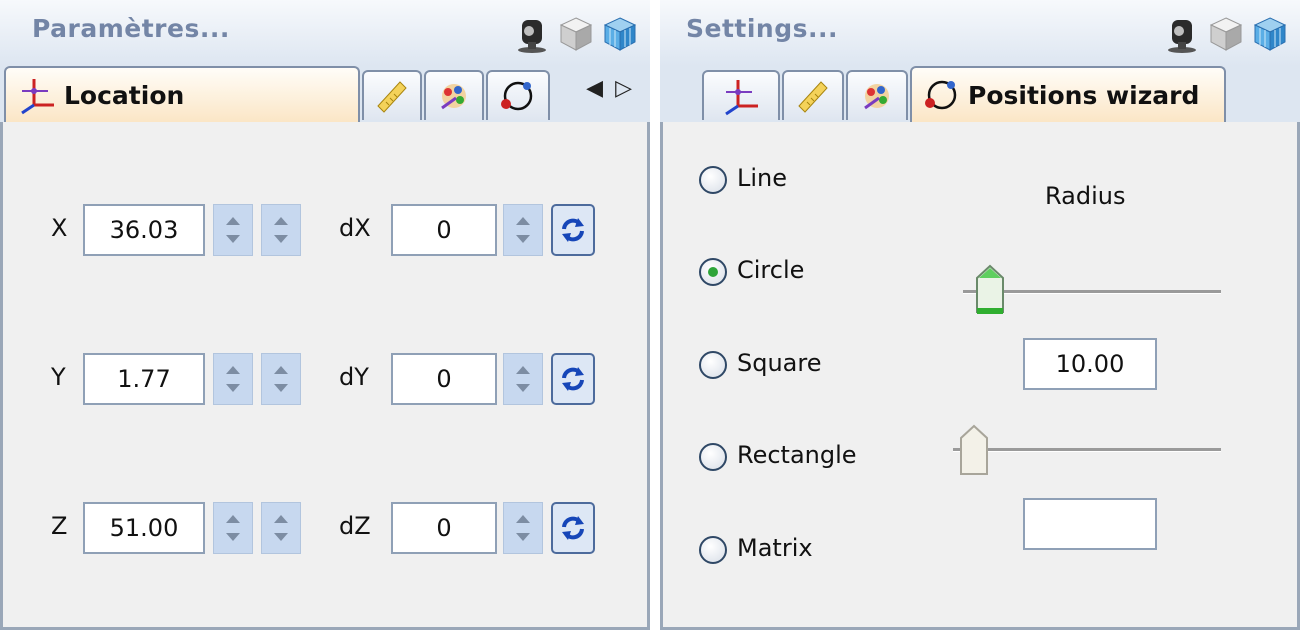 This screenshot has width=1300, height=630. What do you see at coordinates (990, 291) in the screenshot?
I see `radius-slider-thumb` at bounding box center [990, 291].